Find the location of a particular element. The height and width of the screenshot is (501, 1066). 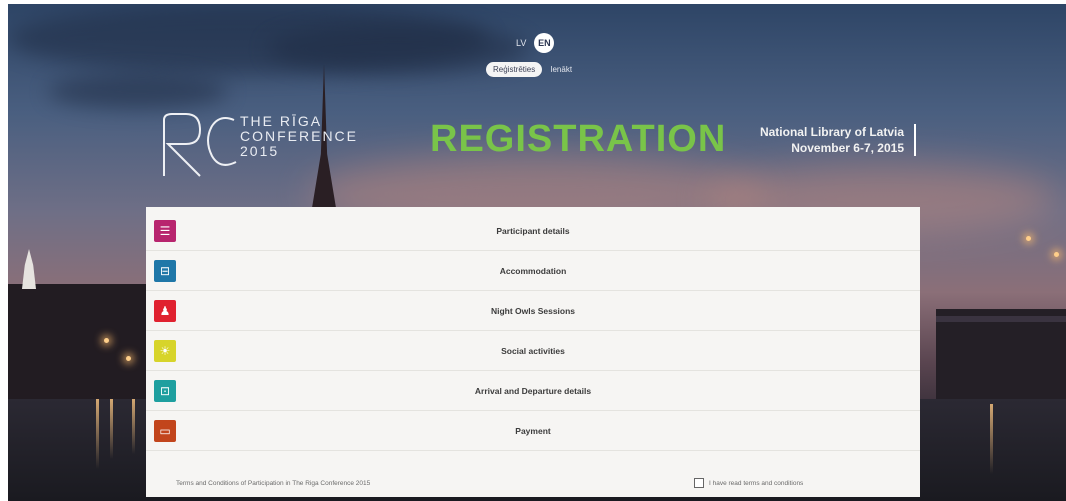

logo-text: THE RĪGA CONFERENCE 2015 is located at coordinates (299, 136).